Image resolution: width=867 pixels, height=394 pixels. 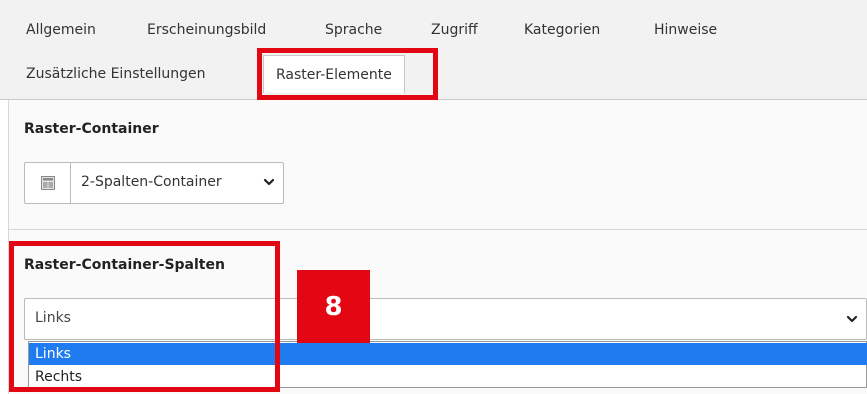 What do you see at coordinates (353, 30) in the screenshot?
I see `tab-sprache: Sprache` at bounding box center [353, 30].